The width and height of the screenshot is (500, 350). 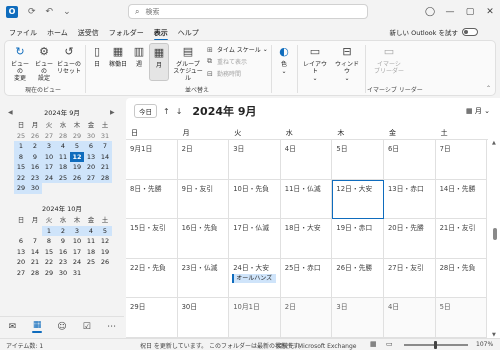 What do you see at coordinates (35, 177) in the screenshot?
I see `mini-cal-day: 23` at bounding box center [35, 177].